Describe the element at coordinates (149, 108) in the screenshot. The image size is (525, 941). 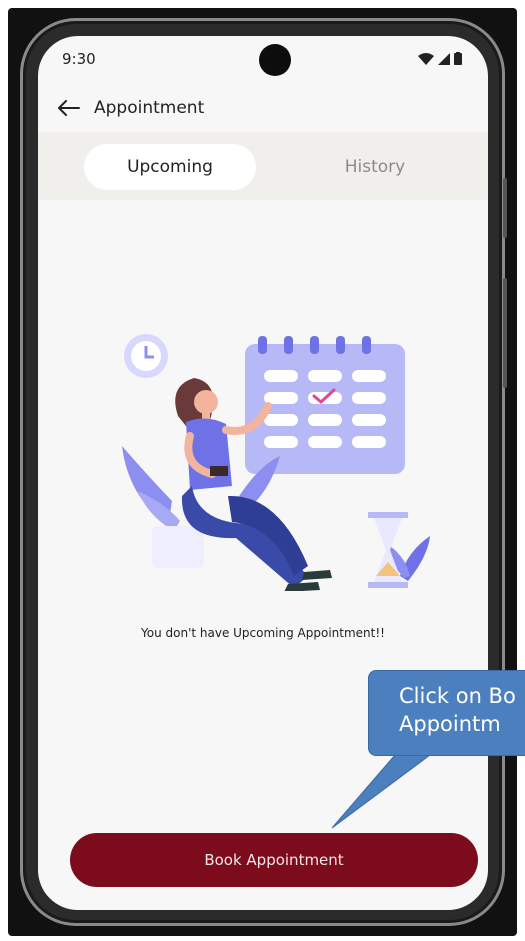
I see `page-title: Appointment` at that location.